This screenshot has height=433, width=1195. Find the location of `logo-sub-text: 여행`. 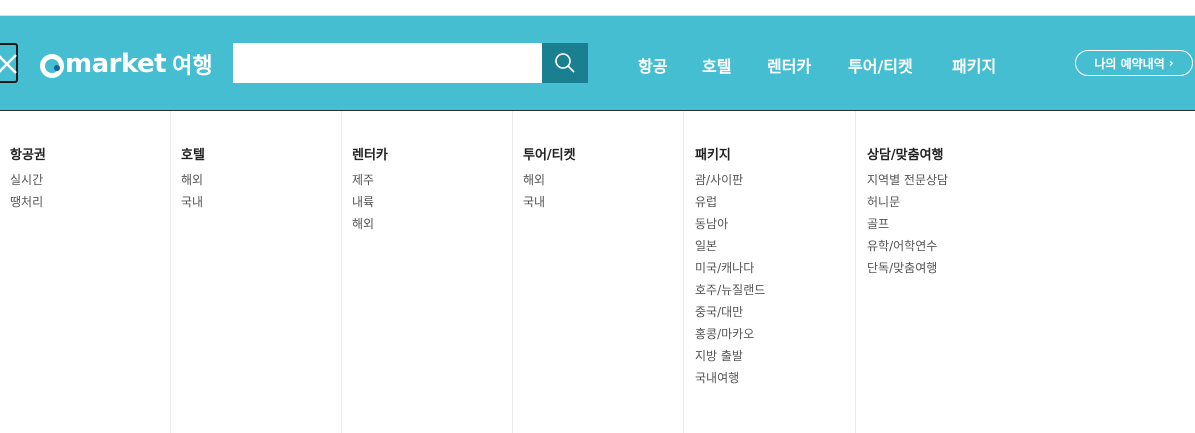

logo-sub-text: 여행 is located at coordinates (192, 66).